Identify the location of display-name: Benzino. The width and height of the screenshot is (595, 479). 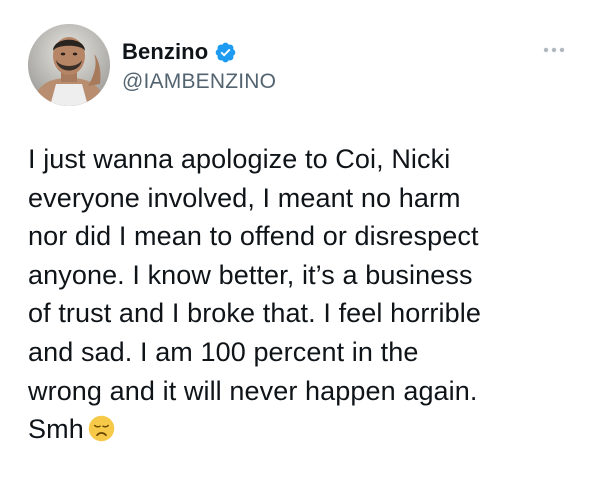
(165, 52).